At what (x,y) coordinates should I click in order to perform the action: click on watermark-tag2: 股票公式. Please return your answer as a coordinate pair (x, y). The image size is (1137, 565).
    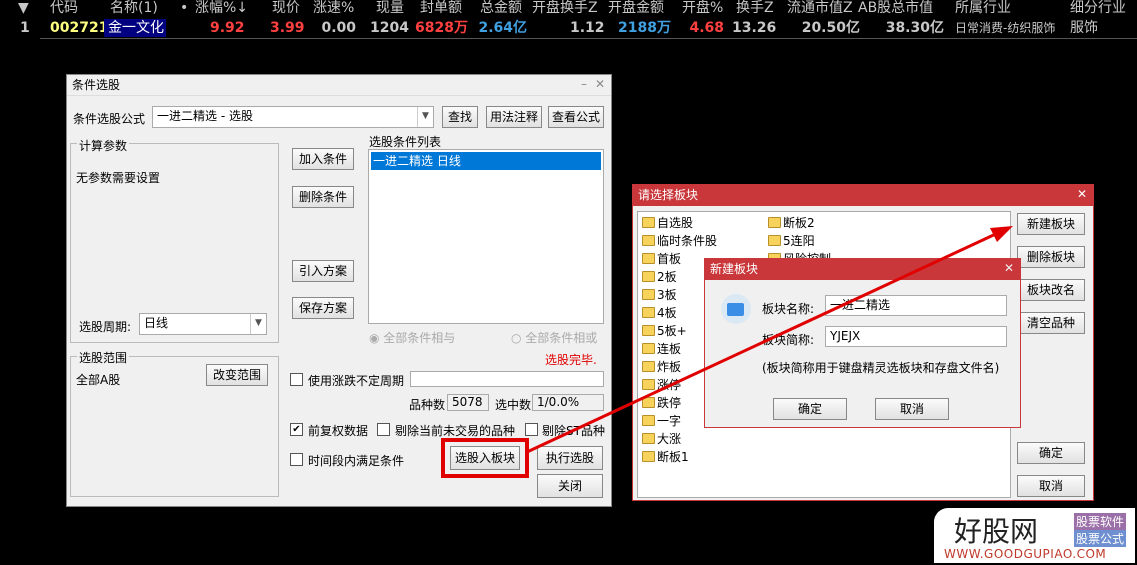
    Looking at the image, I should click on (1100, 538).